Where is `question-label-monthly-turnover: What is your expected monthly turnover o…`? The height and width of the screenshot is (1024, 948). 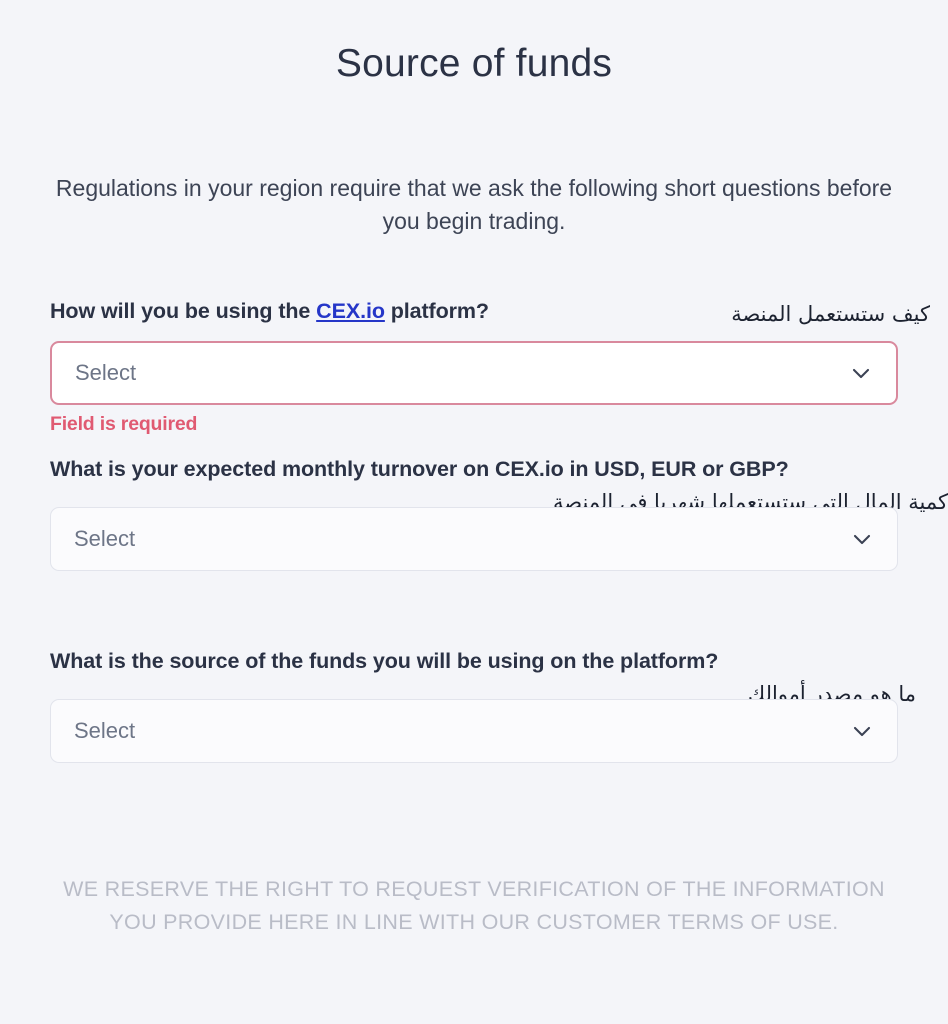 question-label-monthly-turnover: What is your expected monthly turnover o… is located at coordinates (419, 469).